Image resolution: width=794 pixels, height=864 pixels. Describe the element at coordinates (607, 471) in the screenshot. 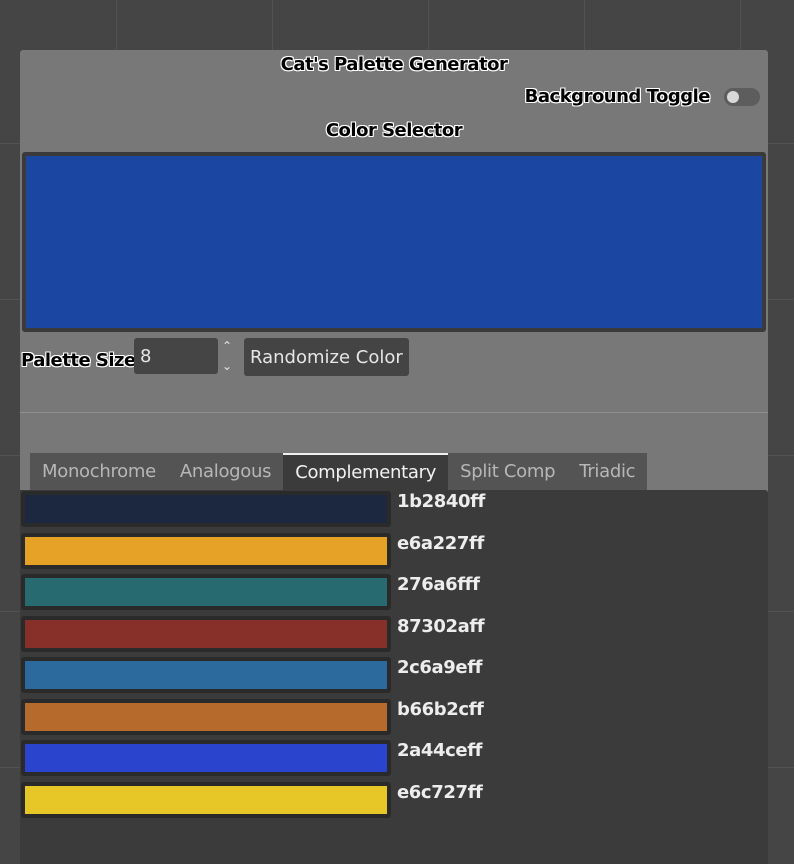

I see `tab-triadic: Triadic` at that location.